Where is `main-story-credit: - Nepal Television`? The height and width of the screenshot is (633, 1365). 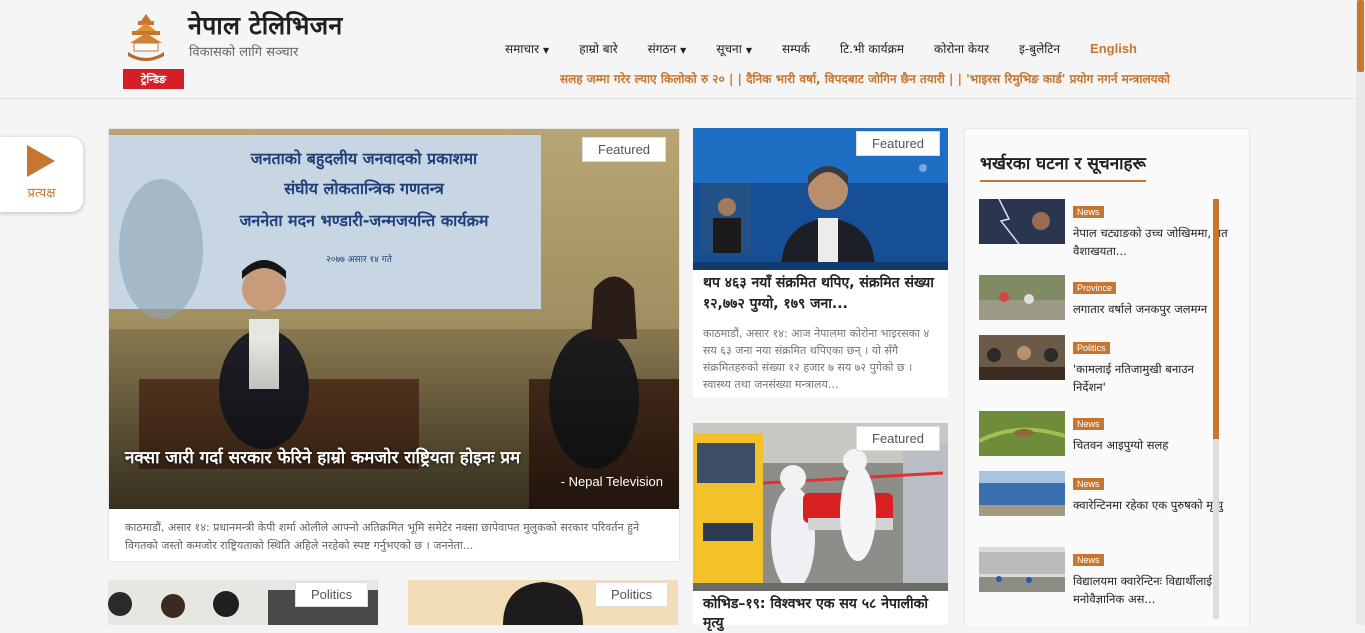 main-story-credit: - Nepal Television is located at coordinates (611, 481).